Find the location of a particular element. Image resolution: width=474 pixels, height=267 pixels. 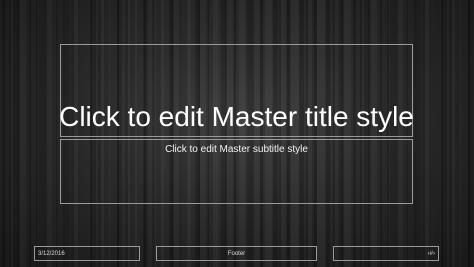

title-placeholder-text: Click to edit Master title style is located at coordinates (236, 116).